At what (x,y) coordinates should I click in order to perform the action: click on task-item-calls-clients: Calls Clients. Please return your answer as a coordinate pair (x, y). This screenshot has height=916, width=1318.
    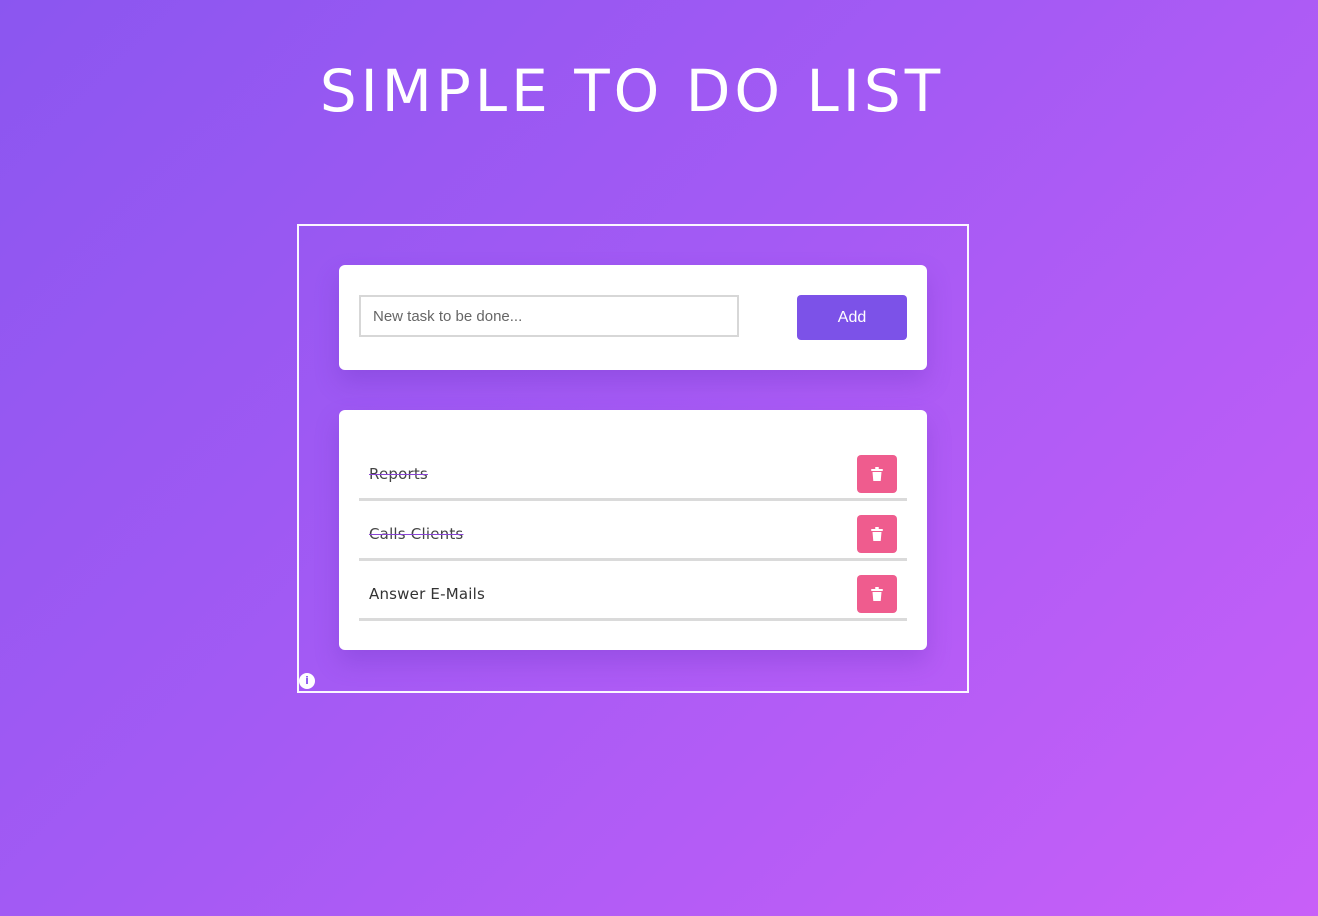
    Looking at the image, I should click on (633, 535).